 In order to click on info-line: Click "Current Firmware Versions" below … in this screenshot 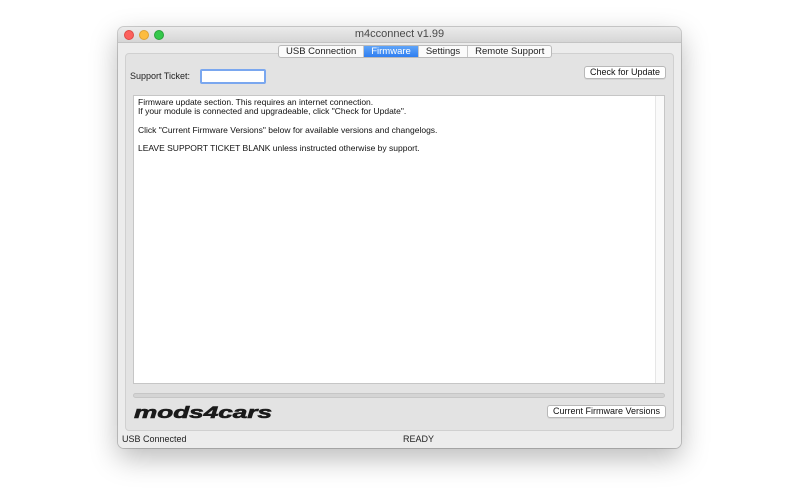, I will do `click(288, 129)`.